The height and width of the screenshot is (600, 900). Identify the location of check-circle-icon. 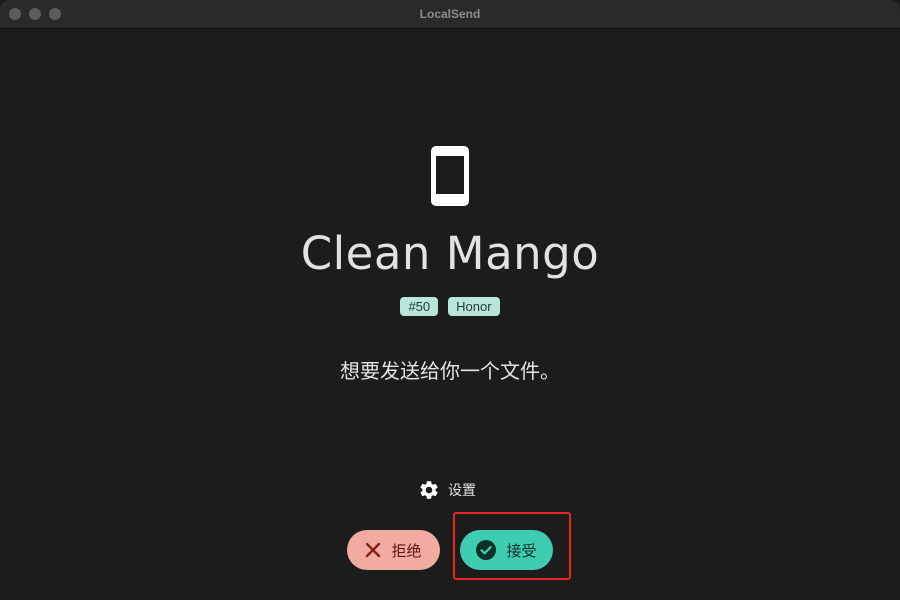
(486, 550).